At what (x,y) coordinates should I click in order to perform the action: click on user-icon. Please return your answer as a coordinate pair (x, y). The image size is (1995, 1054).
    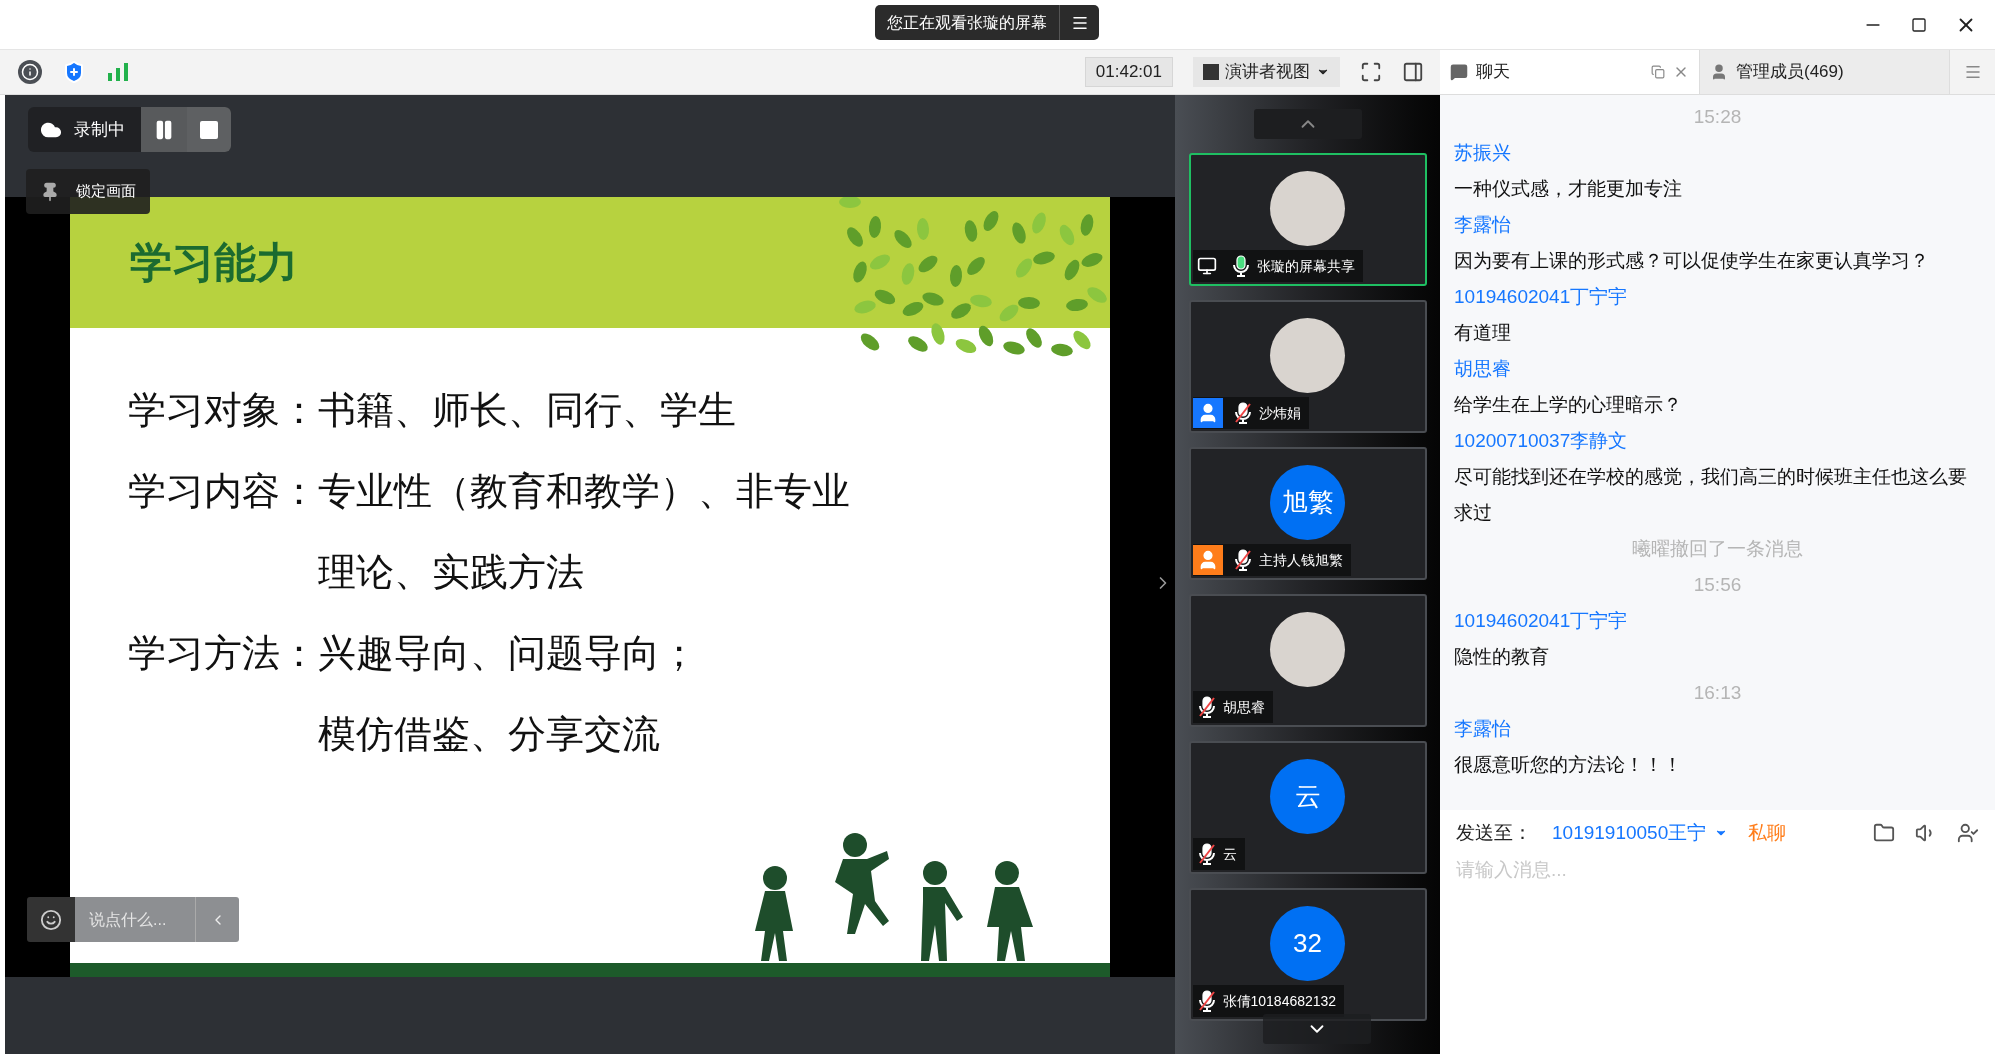
    Looking at the image, I should click on (1719, 72).